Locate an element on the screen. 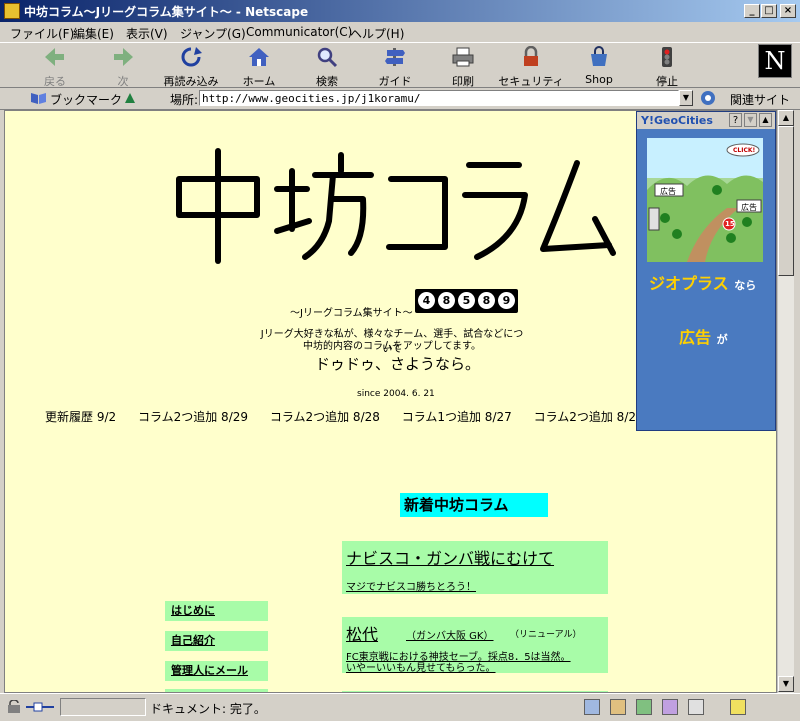 The height and width of the screenshot is (721, 800). vertical-scrollbar: ▲ ▼ is located at coordinates (785, 401).